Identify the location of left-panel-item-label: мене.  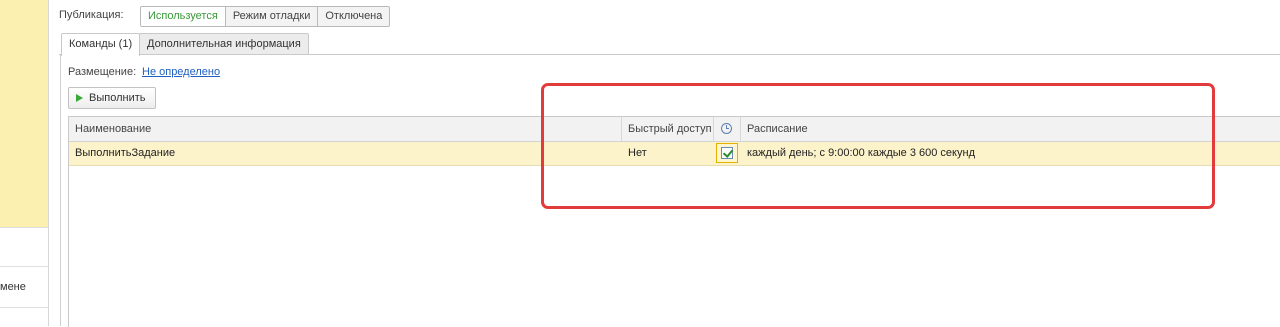
(13, 287).